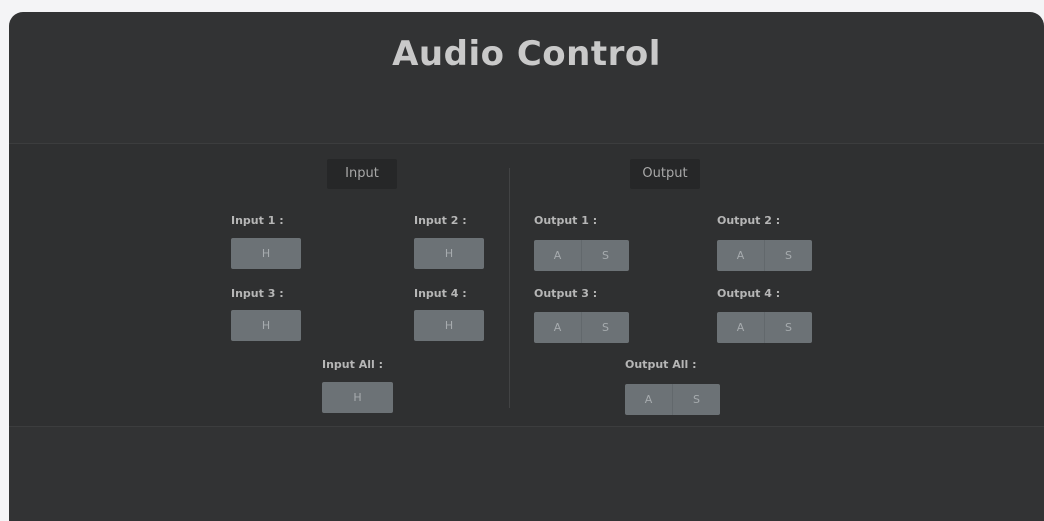 The height and width of the screenshot is (521, 1044). I want to click on input-2-control: H, so click(449, 253).